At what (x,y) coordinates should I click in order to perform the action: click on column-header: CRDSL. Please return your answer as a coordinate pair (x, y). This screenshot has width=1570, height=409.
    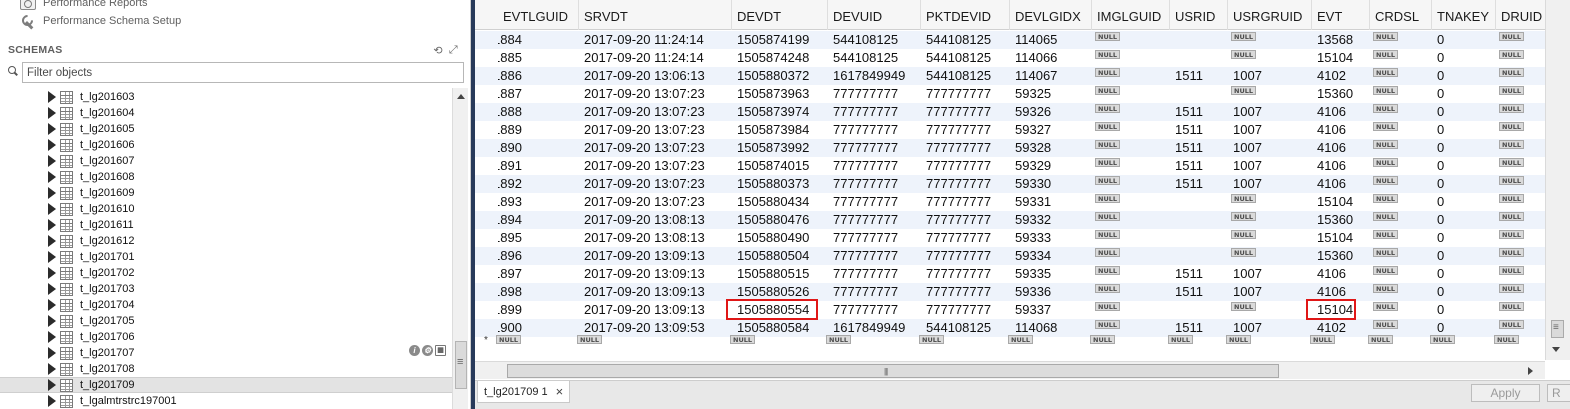
    Looking at the image, I should click on (1401, 15).